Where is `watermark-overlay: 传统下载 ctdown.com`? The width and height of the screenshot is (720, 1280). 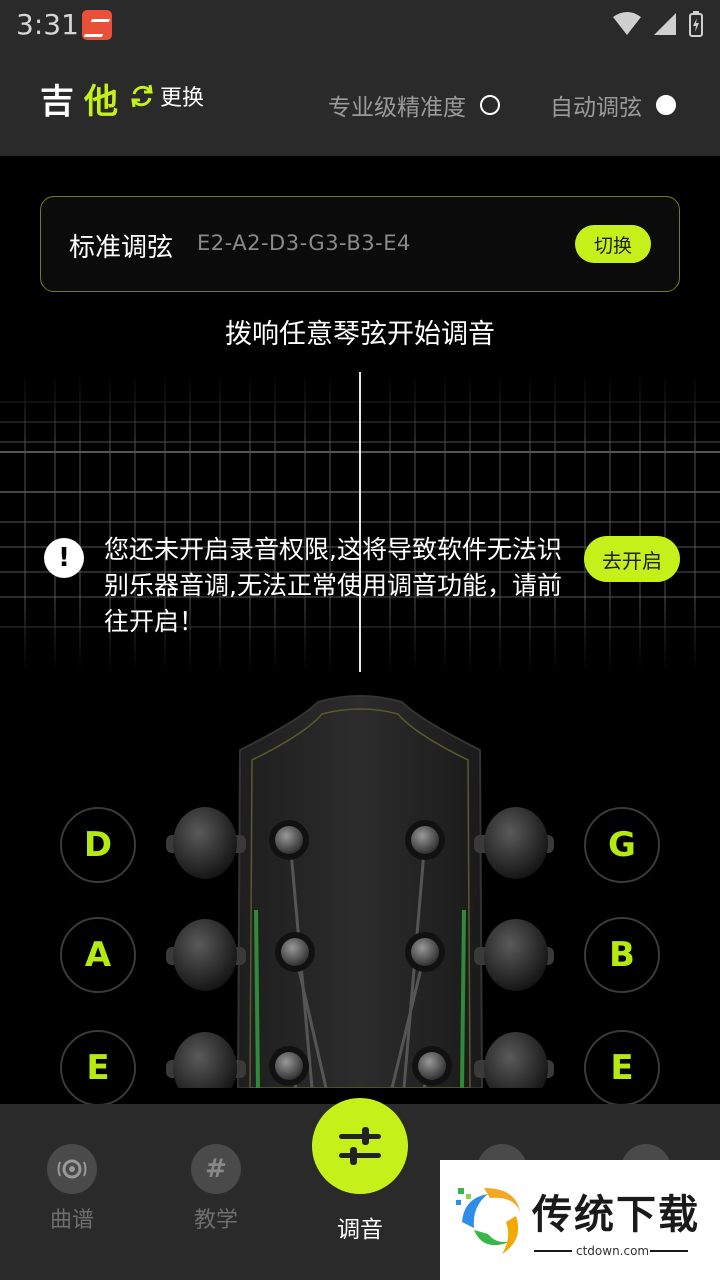 watermark-overlay: 传统下载 ctdown.com is located at coordinates (580, 1220).